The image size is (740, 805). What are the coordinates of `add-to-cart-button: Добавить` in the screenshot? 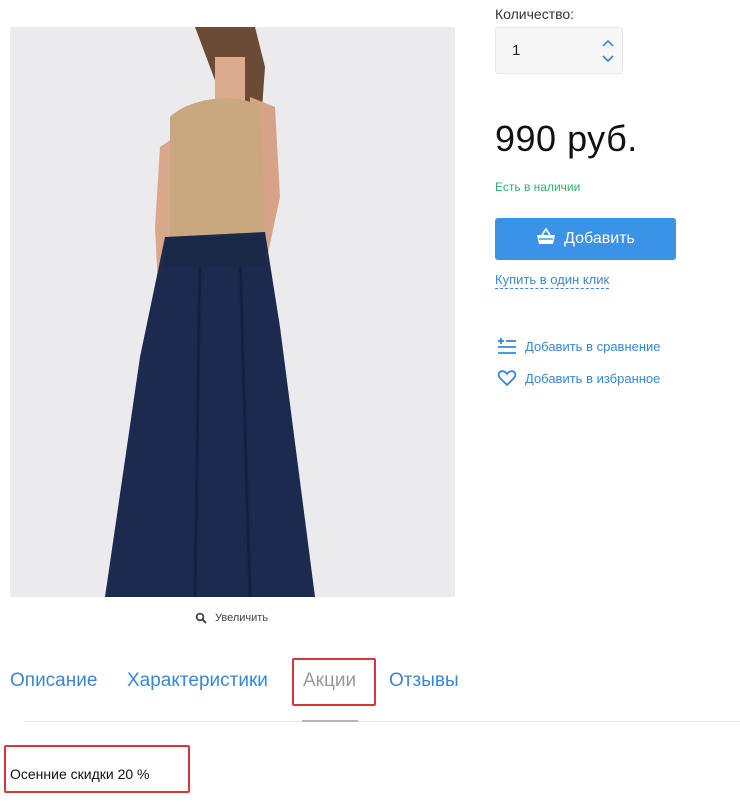 It's located at (585, 239).